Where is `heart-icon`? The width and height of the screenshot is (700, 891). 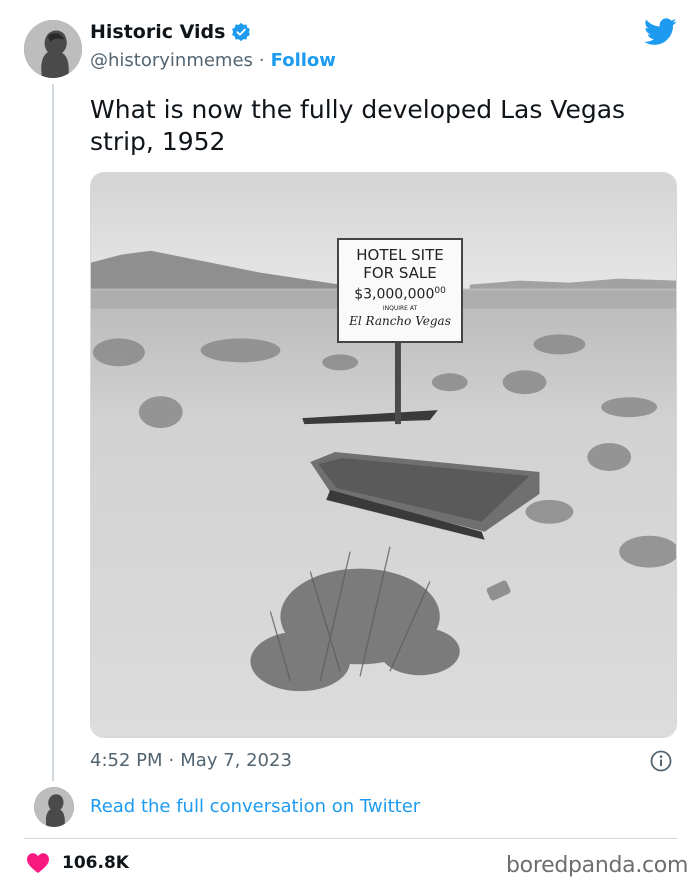 heart-icon is located at coordinates (38, 863).